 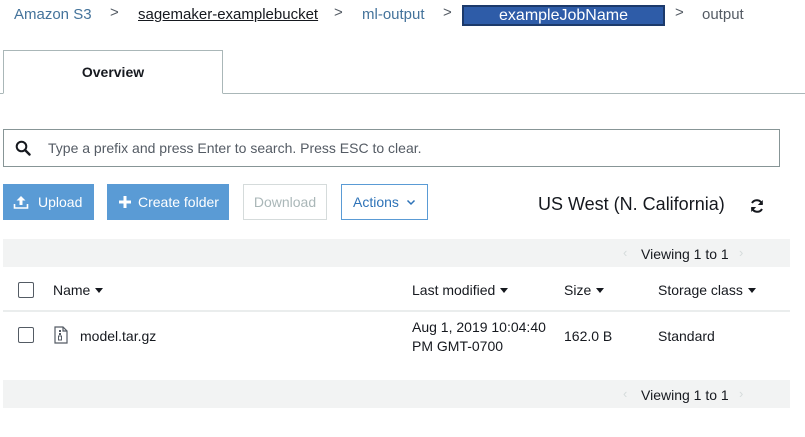 What do you see at coordinates (578, 290) in the screenshot?
I see `column-header-label: Size` at bounding box center [578, 290].